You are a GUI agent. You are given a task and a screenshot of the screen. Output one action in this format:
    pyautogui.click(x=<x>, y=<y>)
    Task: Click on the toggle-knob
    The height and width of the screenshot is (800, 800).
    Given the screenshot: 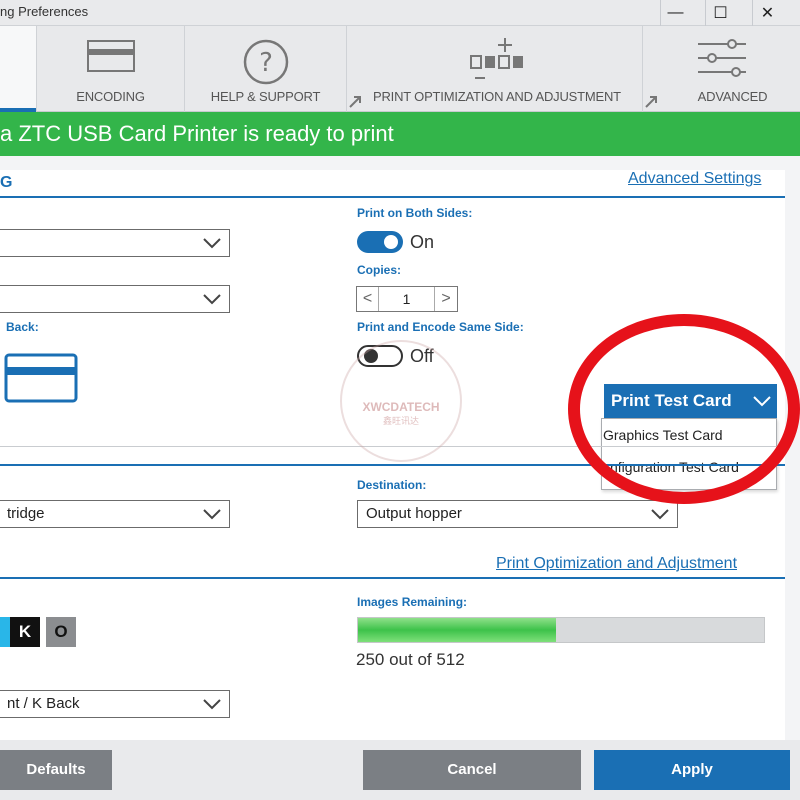 What is the action you would take?
    pyautogui.click(x=391, y=242)
    